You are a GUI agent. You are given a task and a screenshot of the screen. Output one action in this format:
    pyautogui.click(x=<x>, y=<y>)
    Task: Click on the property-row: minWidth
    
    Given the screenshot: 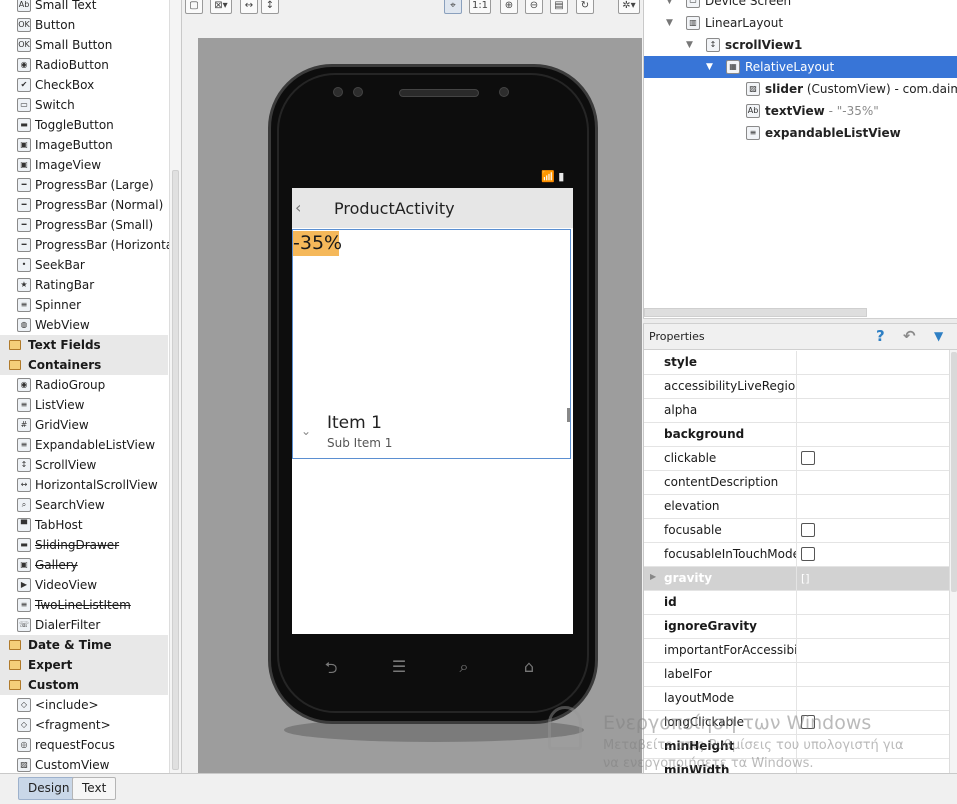 What is the action you would take?
    pyautogui.click(x=796, y=766)
    